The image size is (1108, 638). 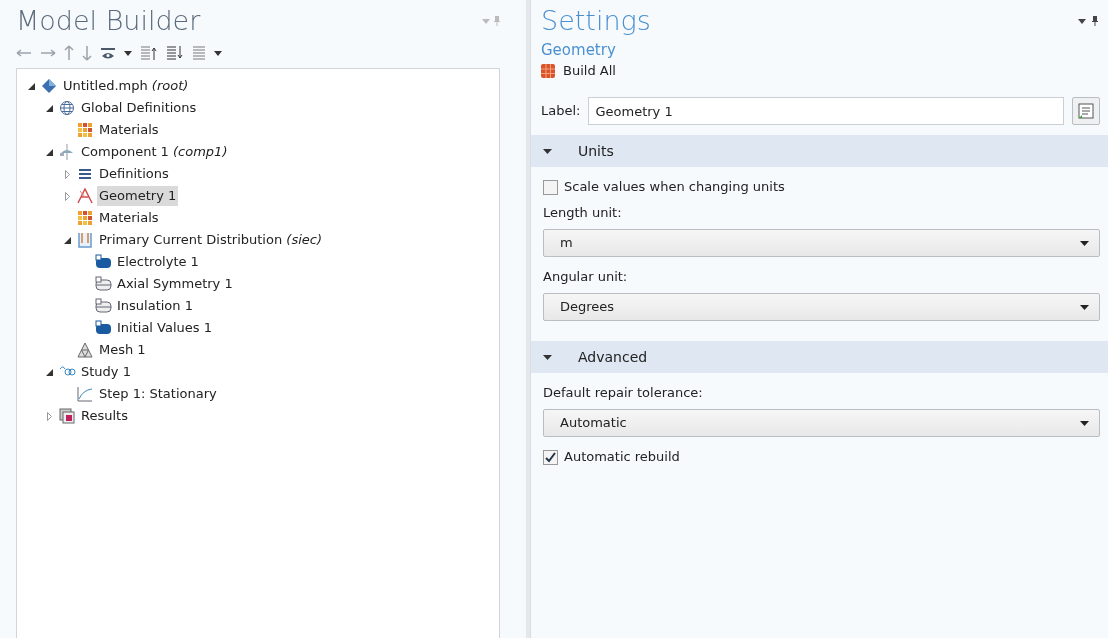 What do you see at coordinates (87, 53) in the screenshot?
I see `down-arrow-icon` at bounding box center [87, 53].